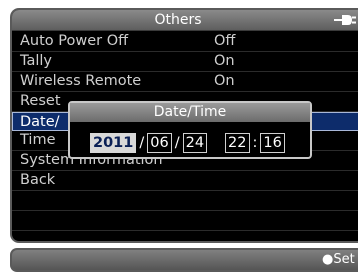  I want to click on menu-item-label: Wireless Remote, so click(81, 81).